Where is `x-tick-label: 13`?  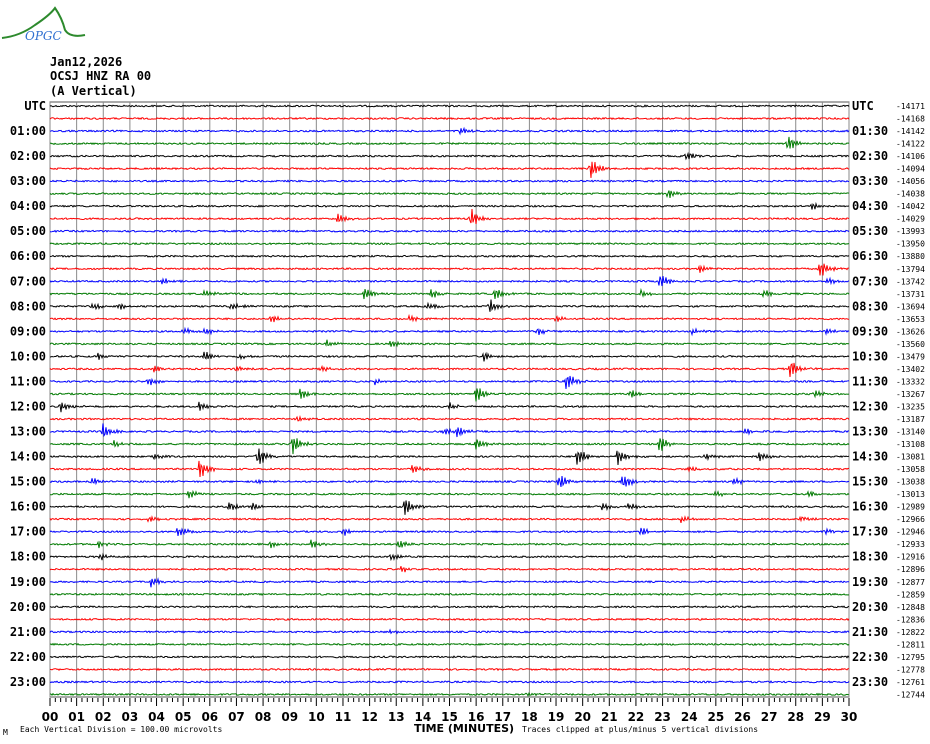
x-tick-label: 13 is located at coordinates (396, 717).